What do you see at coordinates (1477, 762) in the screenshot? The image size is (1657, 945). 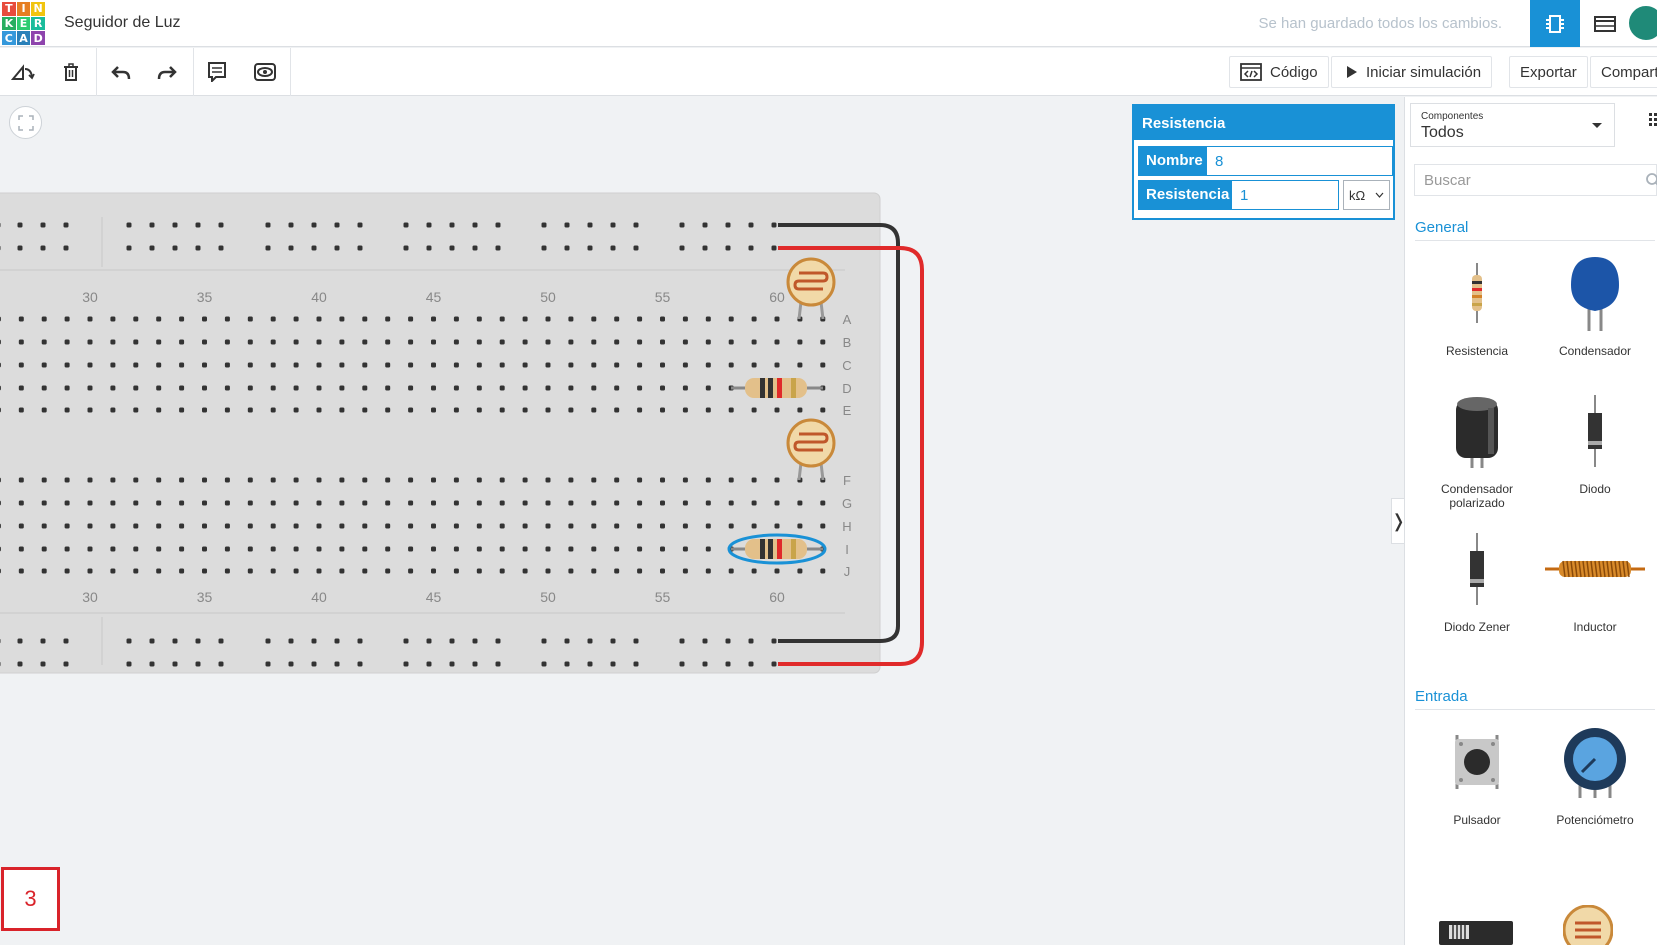 I see `pushbutton-icon` at bounding box center [1477, 762].